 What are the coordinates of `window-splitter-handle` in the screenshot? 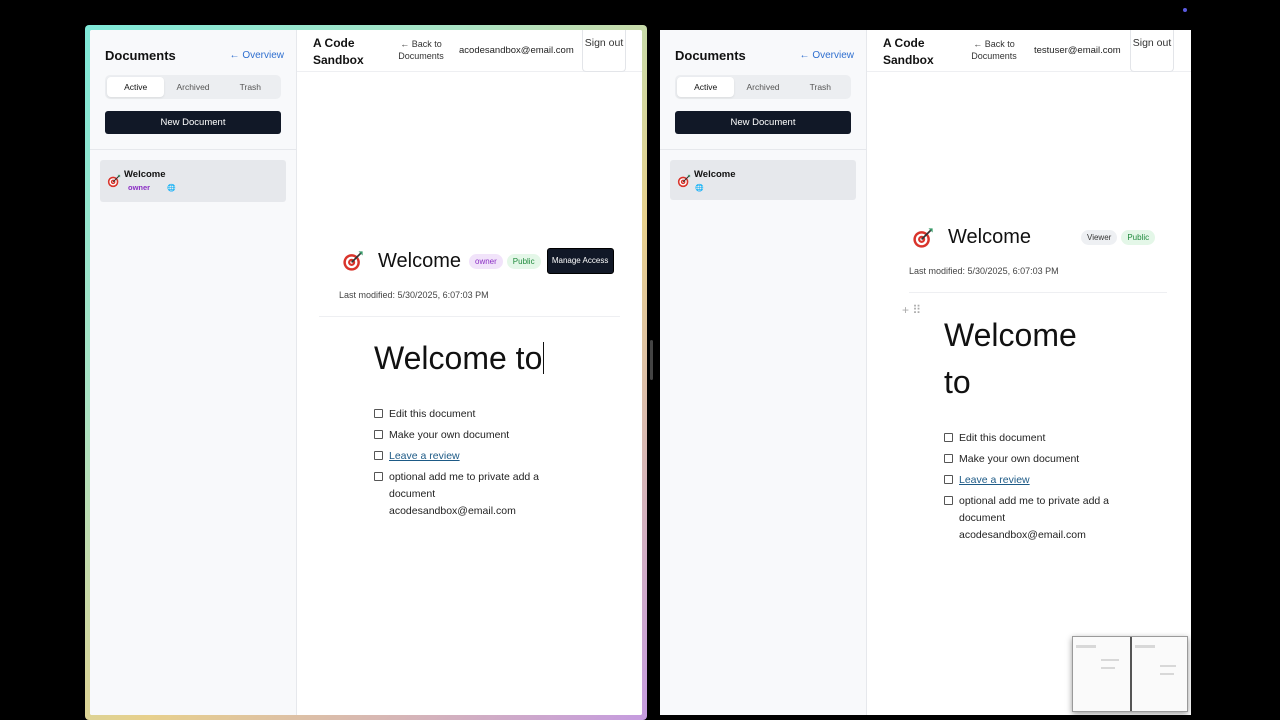 It's located at (651, 360).